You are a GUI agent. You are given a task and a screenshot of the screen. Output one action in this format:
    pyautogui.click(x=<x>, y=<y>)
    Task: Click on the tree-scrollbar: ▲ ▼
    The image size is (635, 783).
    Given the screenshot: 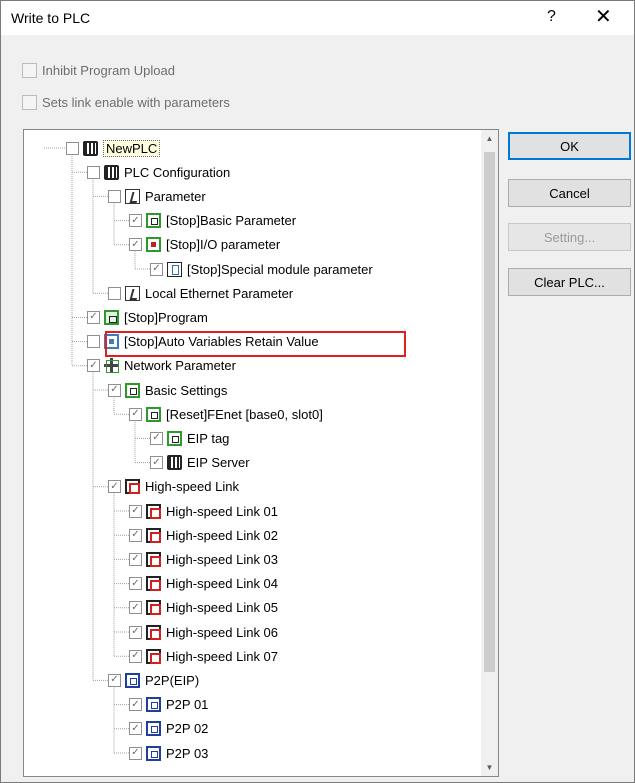 What is the action you would take?
    pyautogui.click(x=489, y=453)
    